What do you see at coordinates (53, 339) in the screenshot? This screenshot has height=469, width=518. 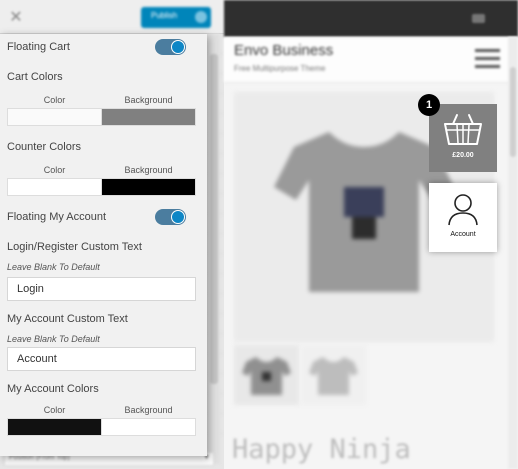 I see `account-text-hint: Leave Blank To Default` at bounding box center [53, 339].